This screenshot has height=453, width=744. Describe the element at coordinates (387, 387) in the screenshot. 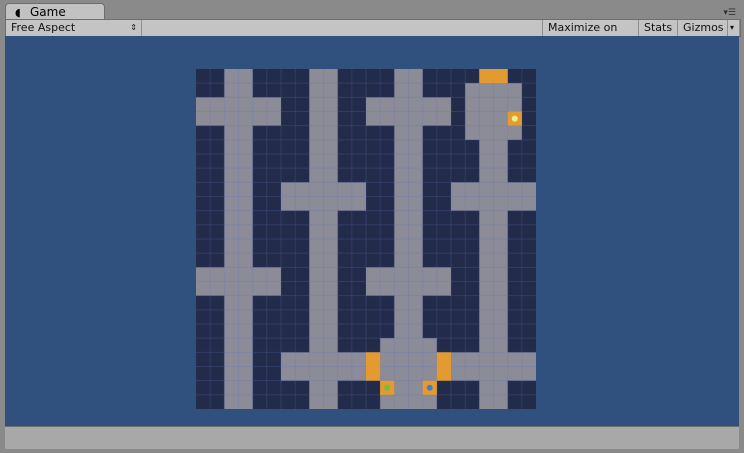

I see `green-player-icon` at that location.